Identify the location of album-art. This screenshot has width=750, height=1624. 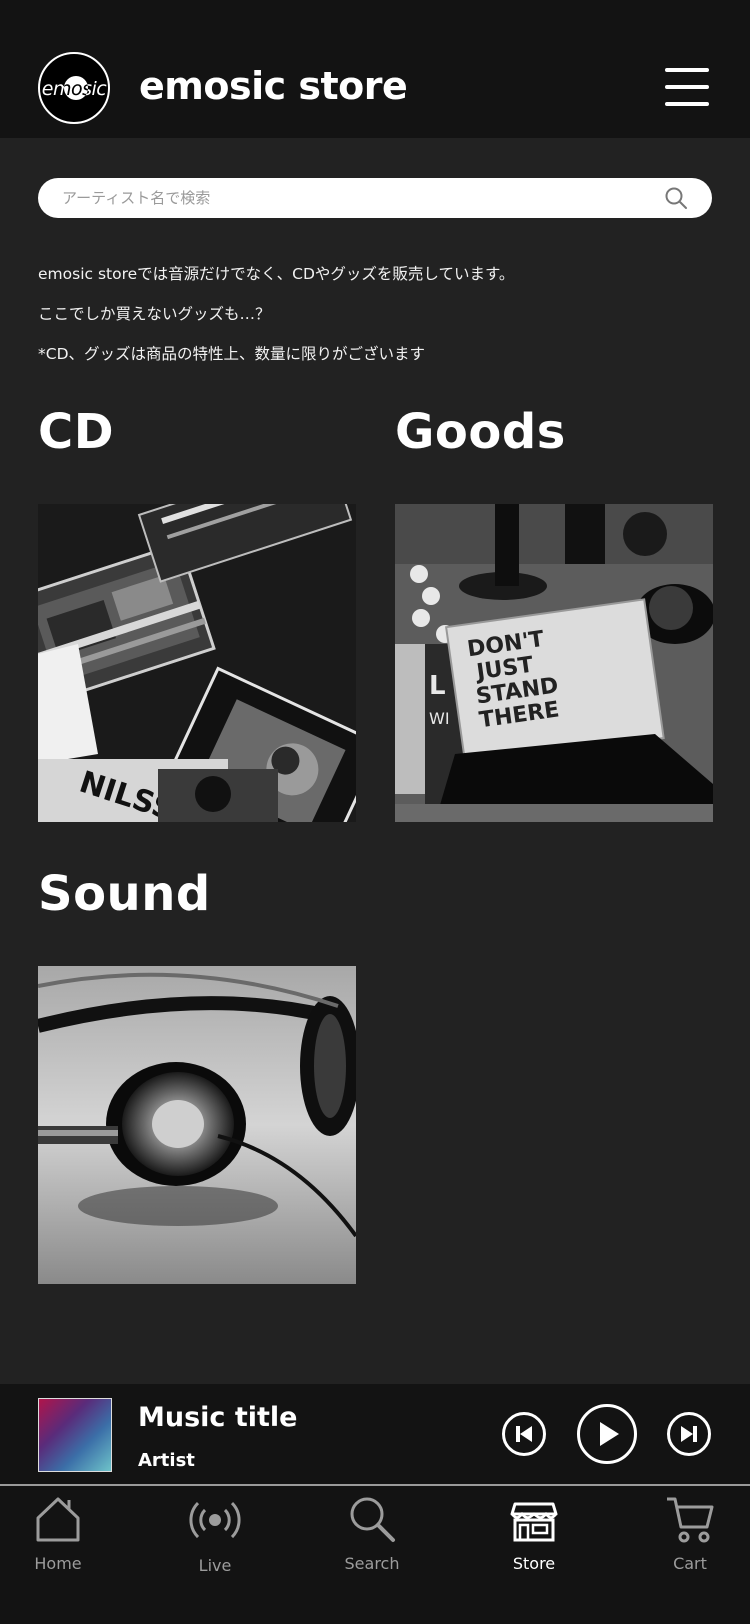
(75, 1435).